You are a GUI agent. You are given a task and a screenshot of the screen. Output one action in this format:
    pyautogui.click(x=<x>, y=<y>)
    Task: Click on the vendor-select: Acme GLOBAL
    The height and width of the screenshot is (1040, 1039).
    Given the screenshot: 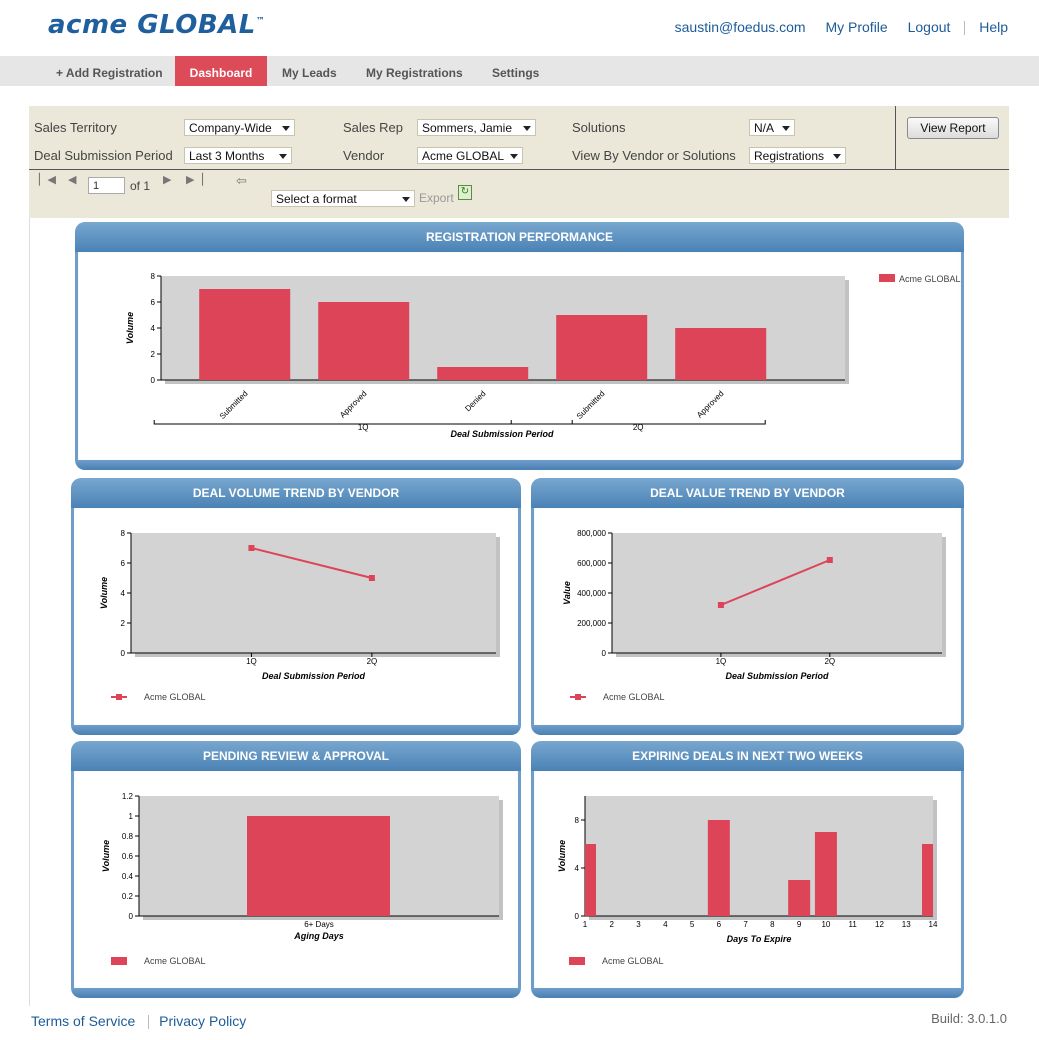 What is the action you would take?
    pyautogui.click(x=470, y=155)
    